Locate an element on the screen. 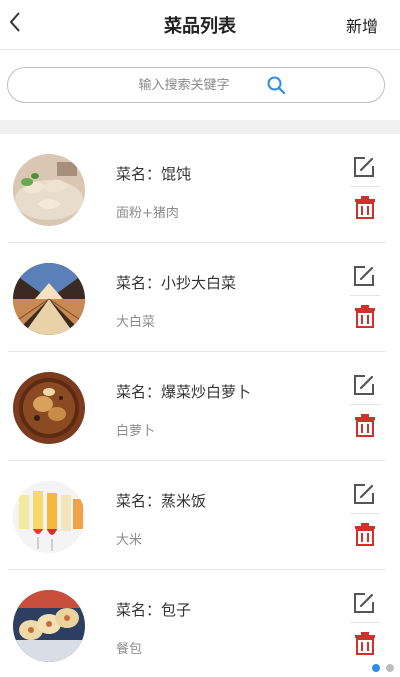 This screenshot has width=400, height=677. add-dish-button: 新增 is located at coordinates (362, 25).